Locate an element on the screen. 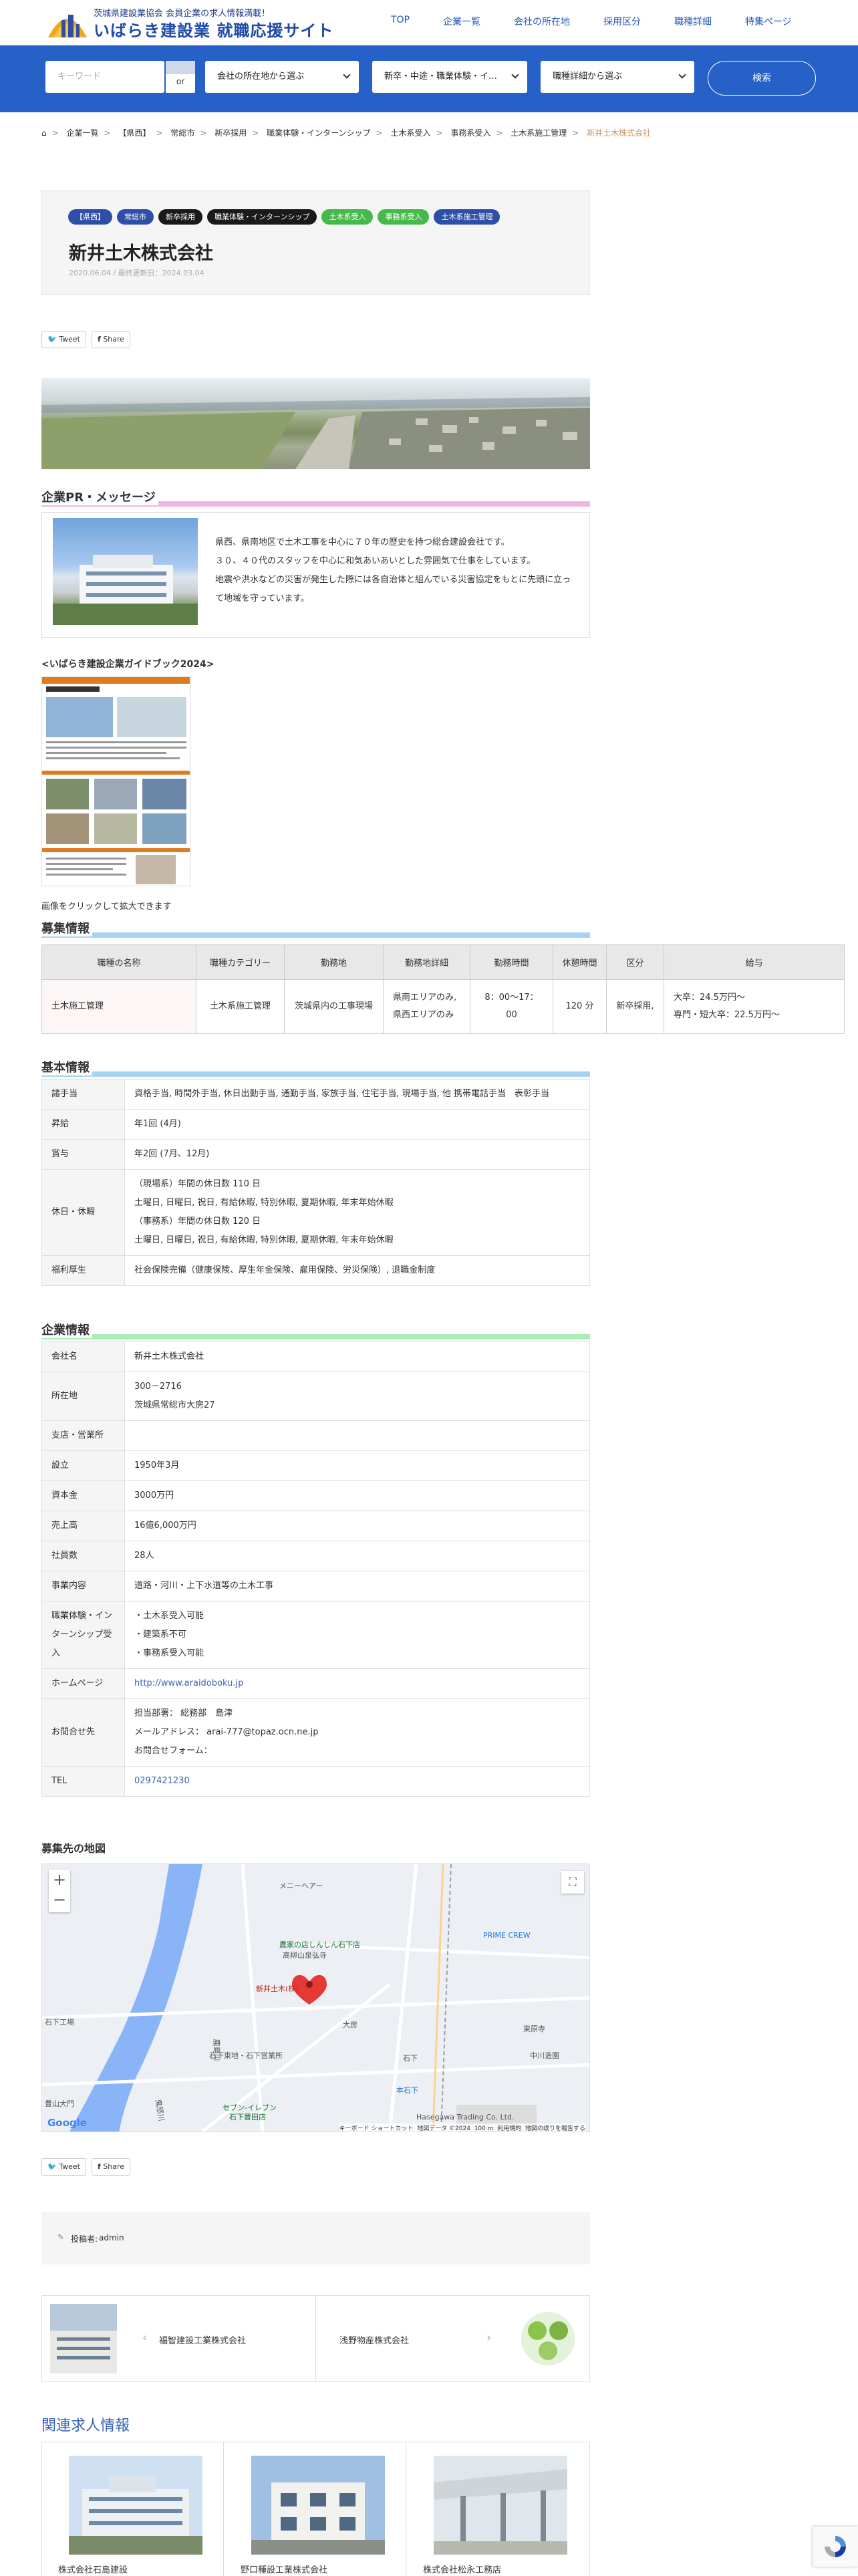  map-label: 鬼怒川 is located at coordinates (159, 2110).